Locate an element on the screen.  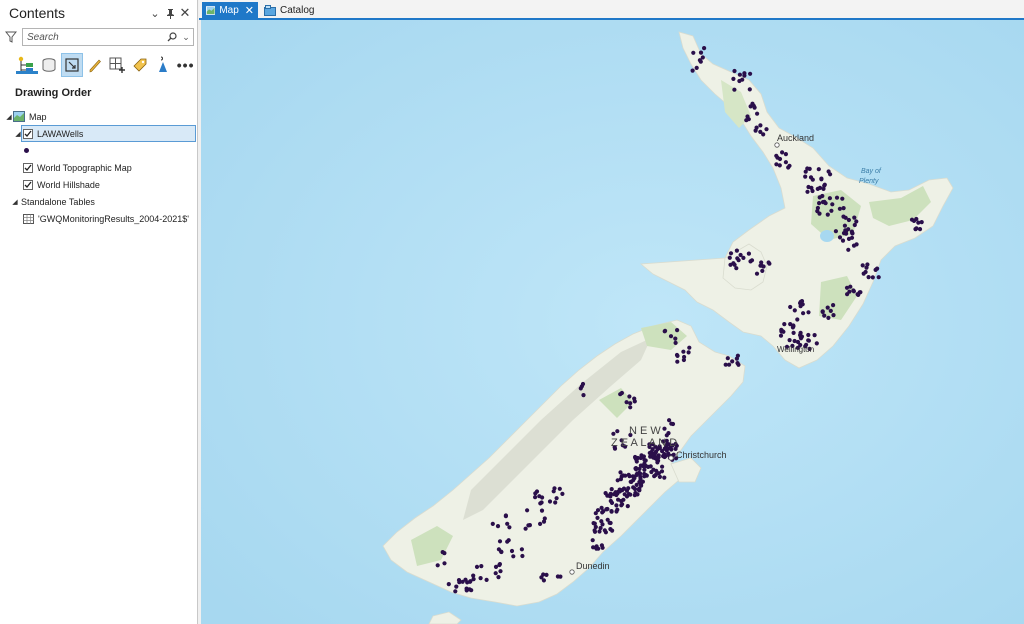
list-by-perspective-icon is located at coordinates (163, 65).